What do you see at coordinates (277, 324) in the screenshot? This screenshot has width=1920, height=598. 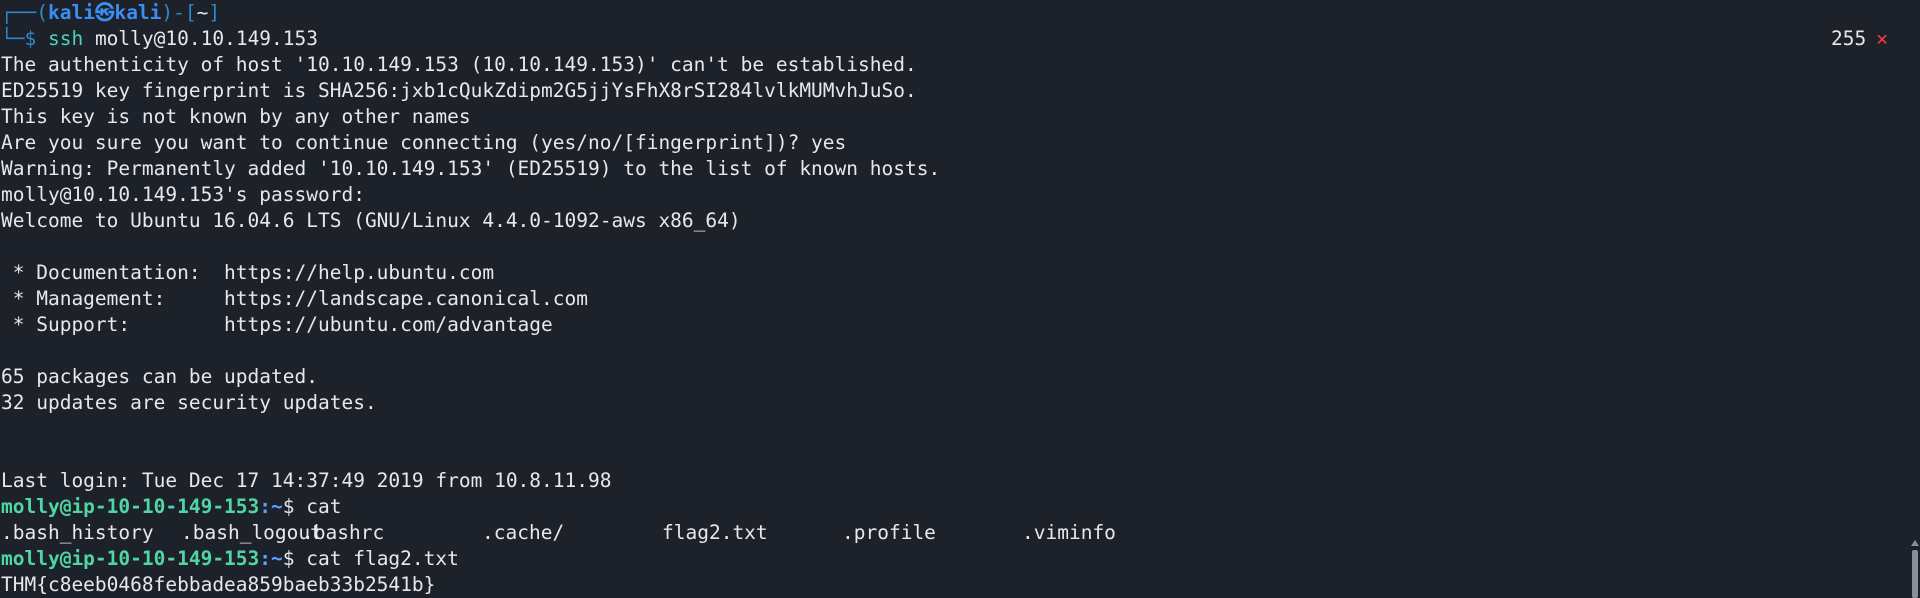 I see `output-line: * Support: https://ubuntu.com/advantage` at bounding box center [277, 324].